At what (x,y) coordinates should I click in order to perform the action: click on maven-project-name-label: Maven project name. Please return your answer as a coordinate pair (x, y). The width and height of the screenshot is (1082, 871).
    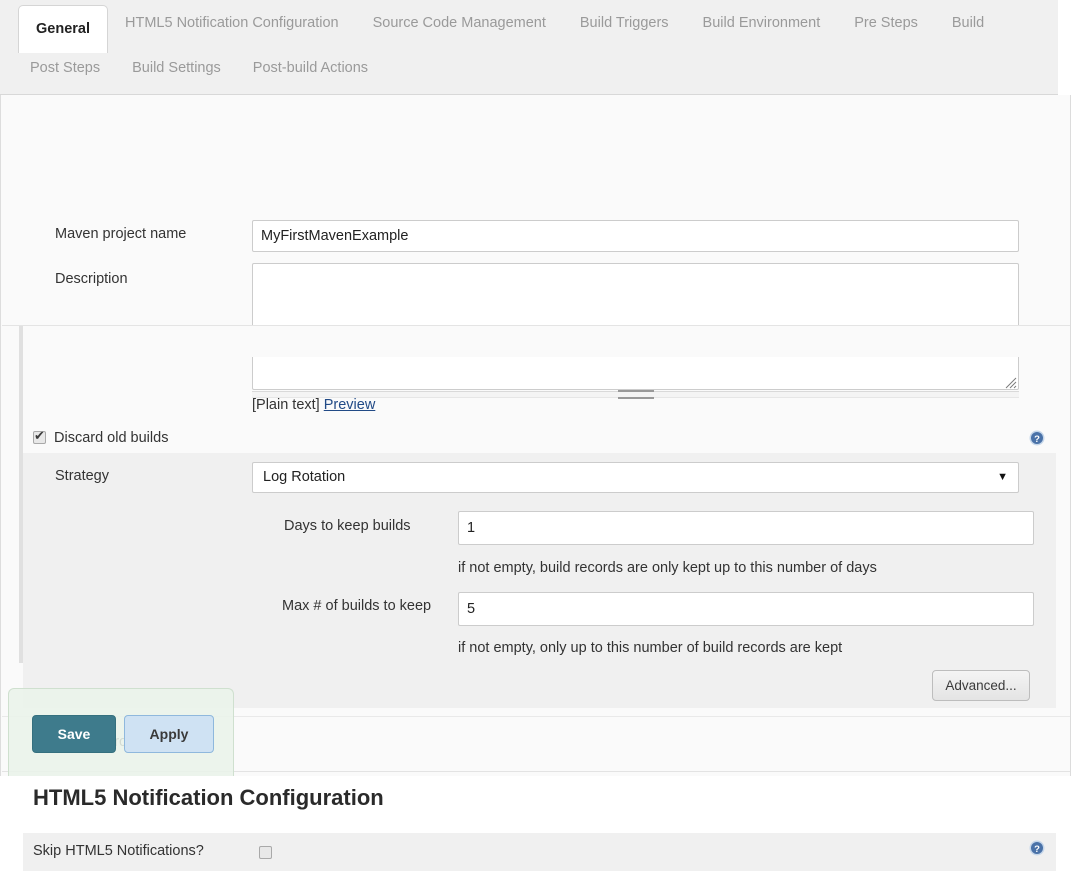
    Looking at the image, I should click on (121, 234).